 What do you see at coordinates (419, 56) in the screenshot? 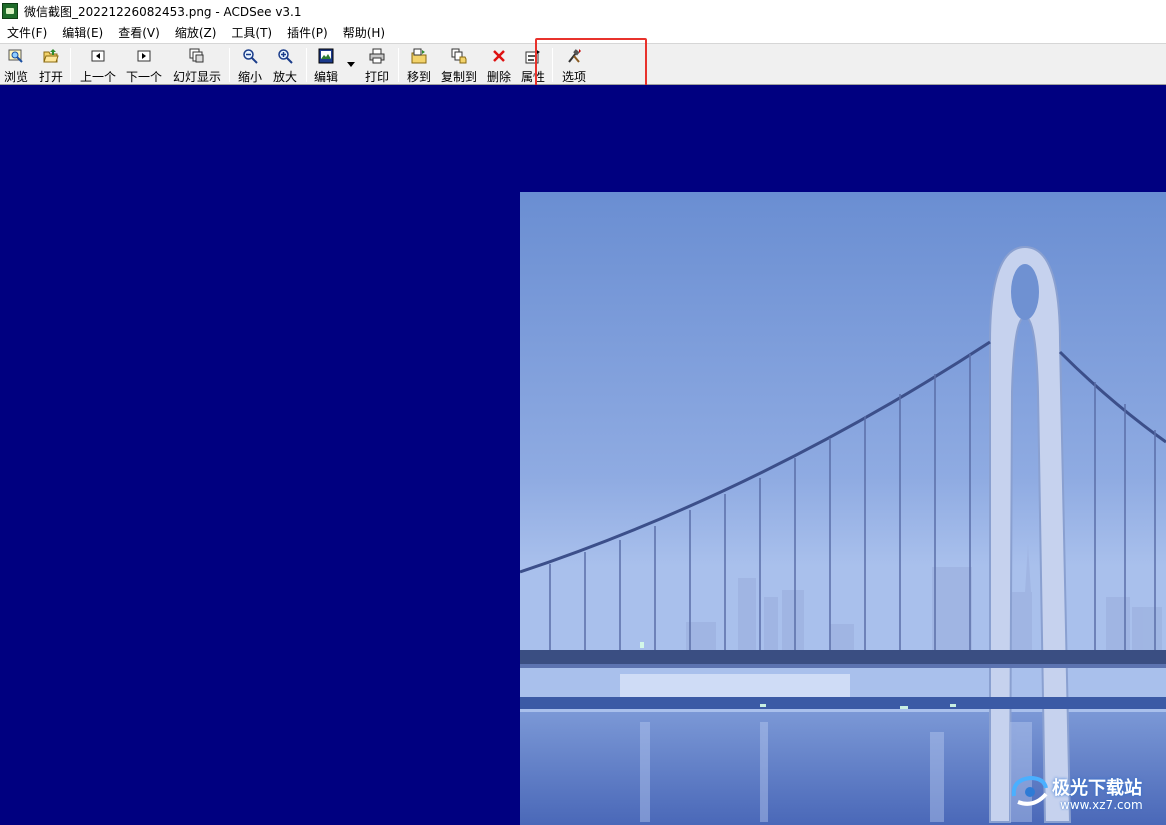
I see `move-to-icon` at bounding box center [419, 56].